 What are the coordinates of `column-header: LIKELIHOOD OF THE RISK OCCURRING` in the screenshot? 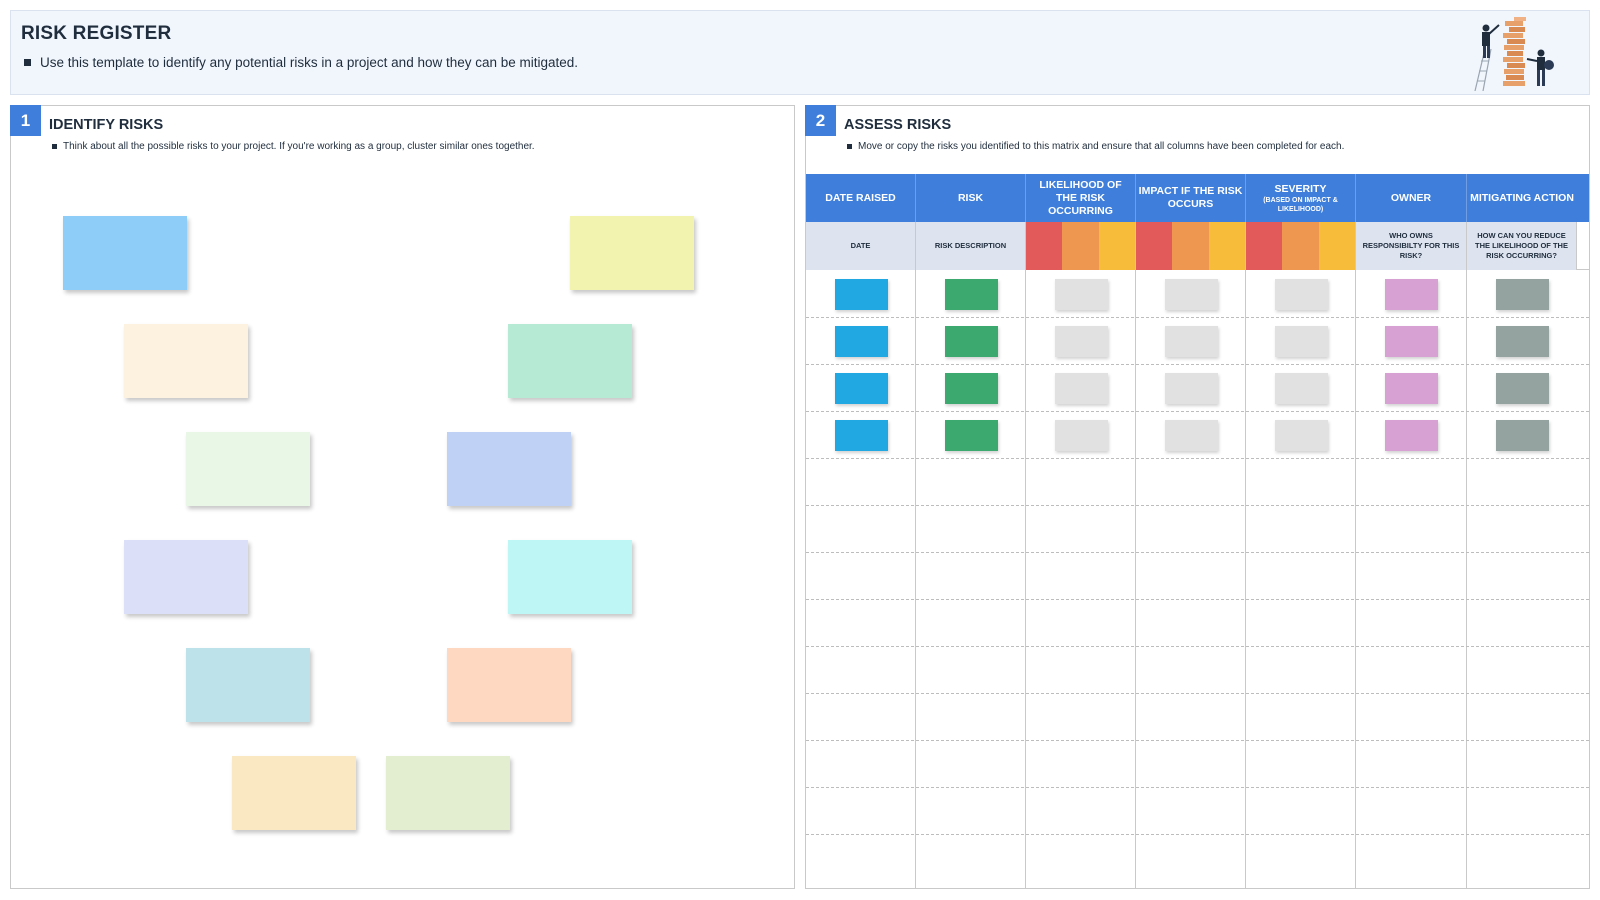 It's located at (1081, 198).